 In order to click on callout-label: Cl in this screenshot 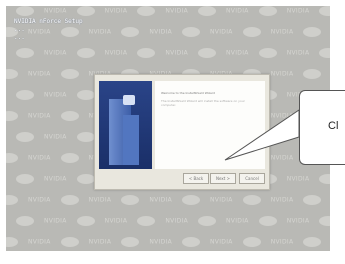, I will do `click(333, 126)`.